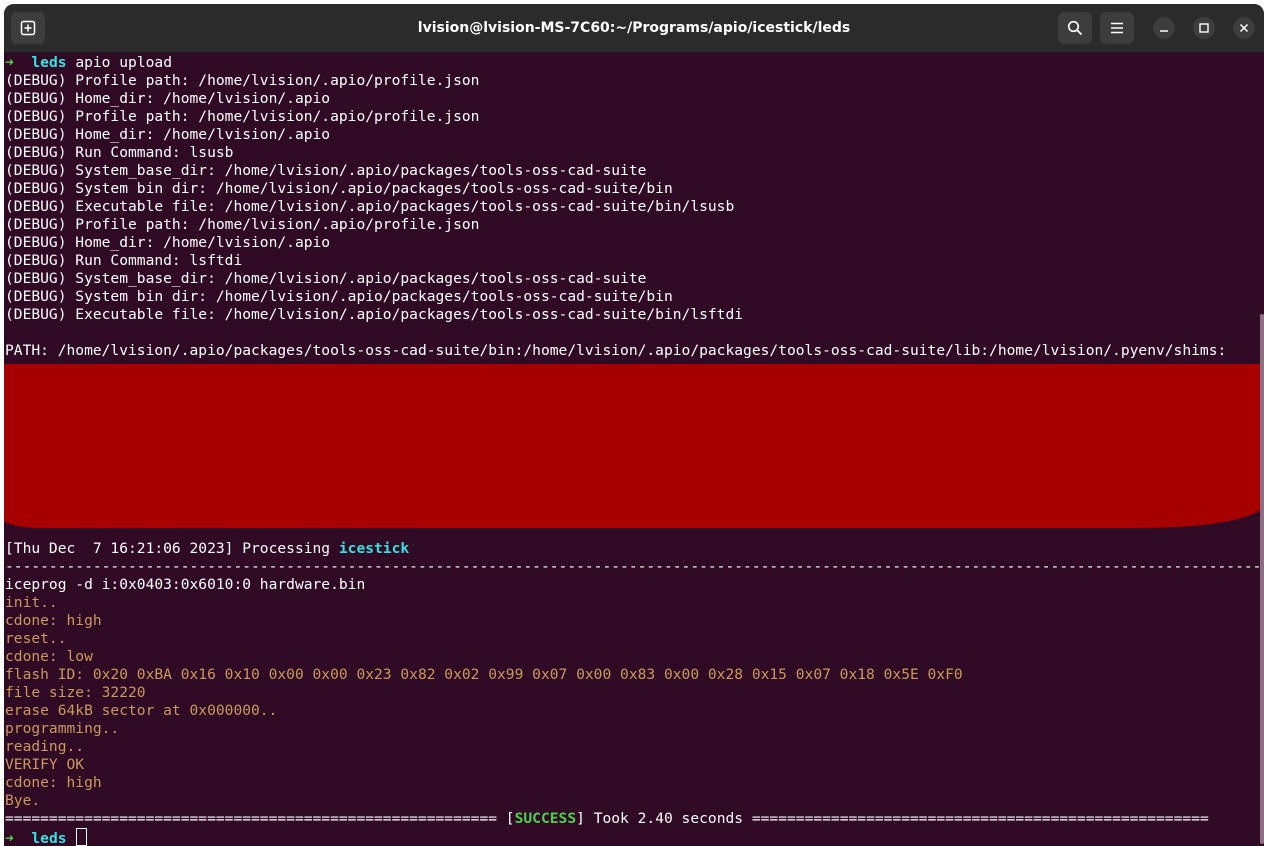  What do you see at coordinates (45, 764) in the screenshot?
I see `iceprog-output-line: VERIFY OK` at bounding box center [45, 764].